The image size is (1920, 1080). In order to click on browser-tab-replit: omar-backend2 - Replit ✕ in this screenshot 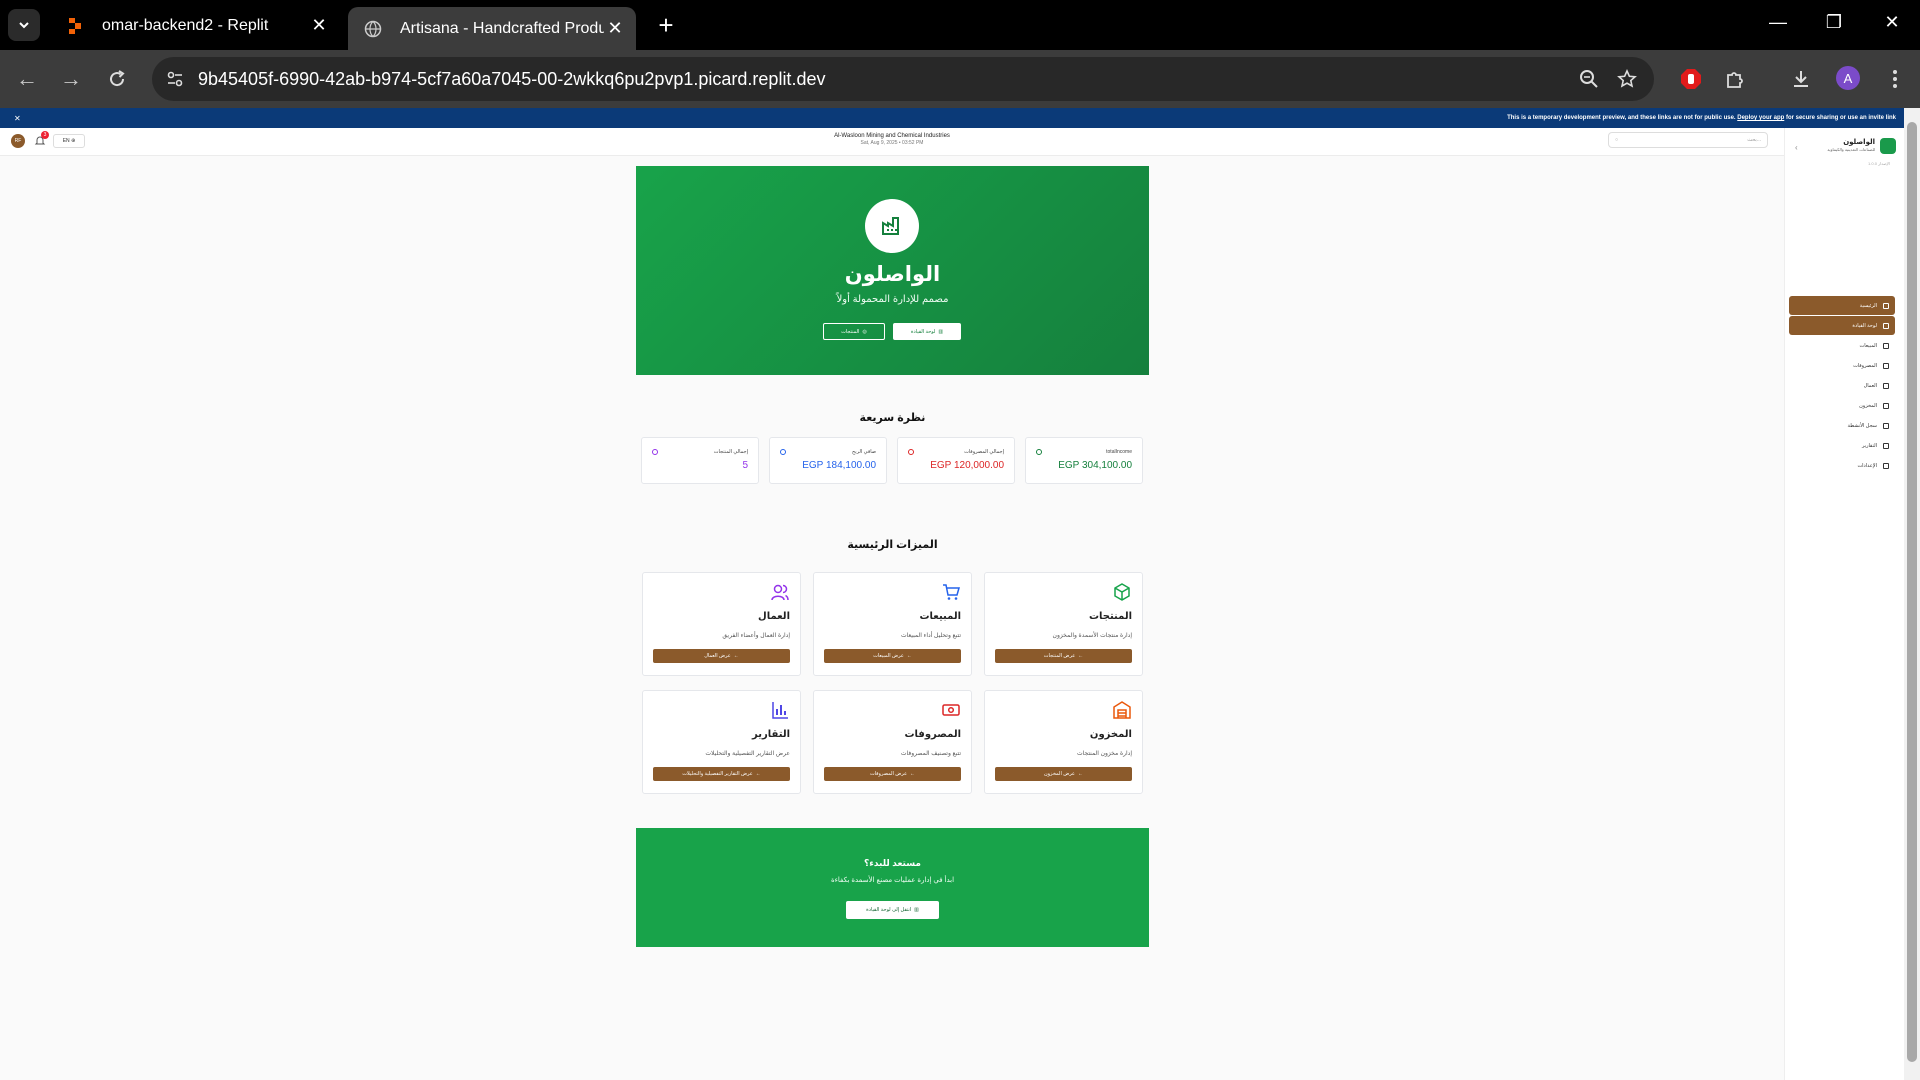, I will do `click(195, 25)`.